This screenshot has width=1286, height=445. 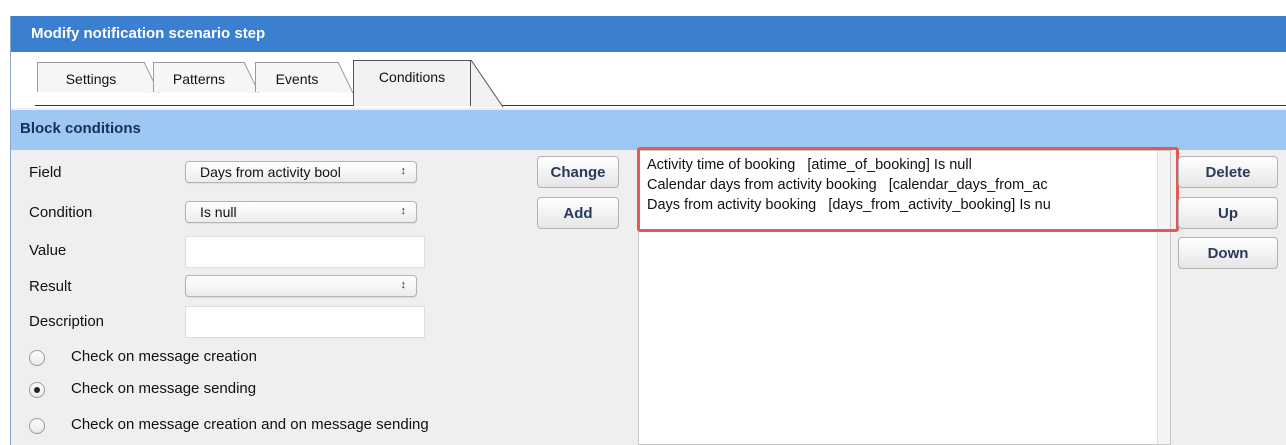 I want to click on result-label: Result, so click(x=50, y=286).